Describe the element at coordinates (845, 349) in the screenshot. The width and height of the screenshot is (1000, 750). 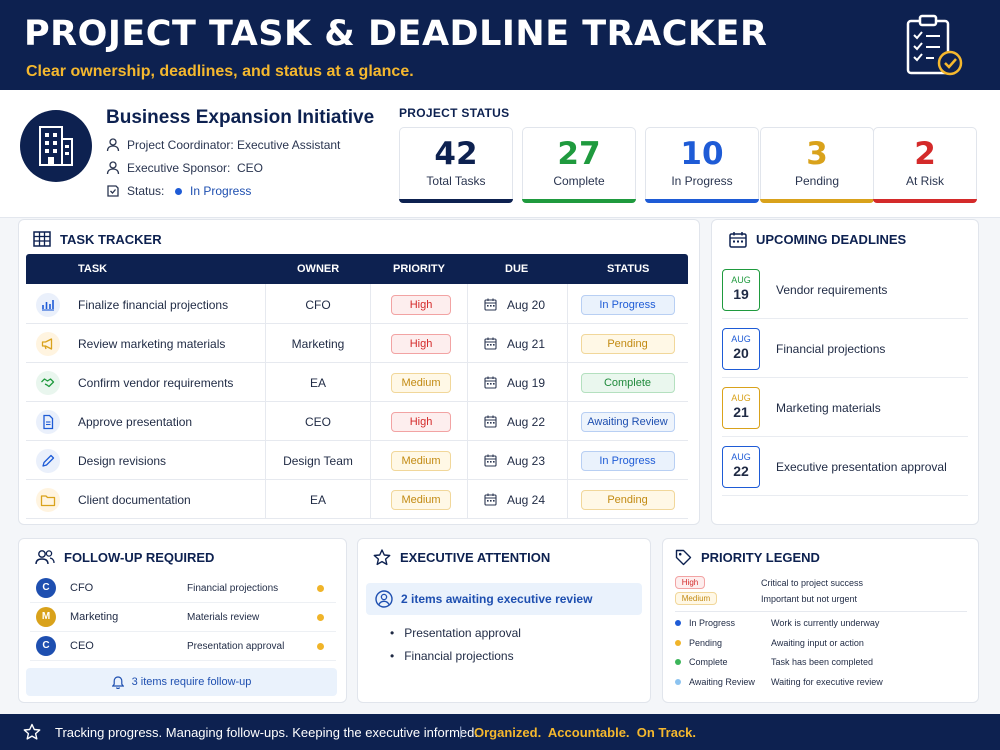
I see `deadline-item: AUG 20 Financial projections` at that location.